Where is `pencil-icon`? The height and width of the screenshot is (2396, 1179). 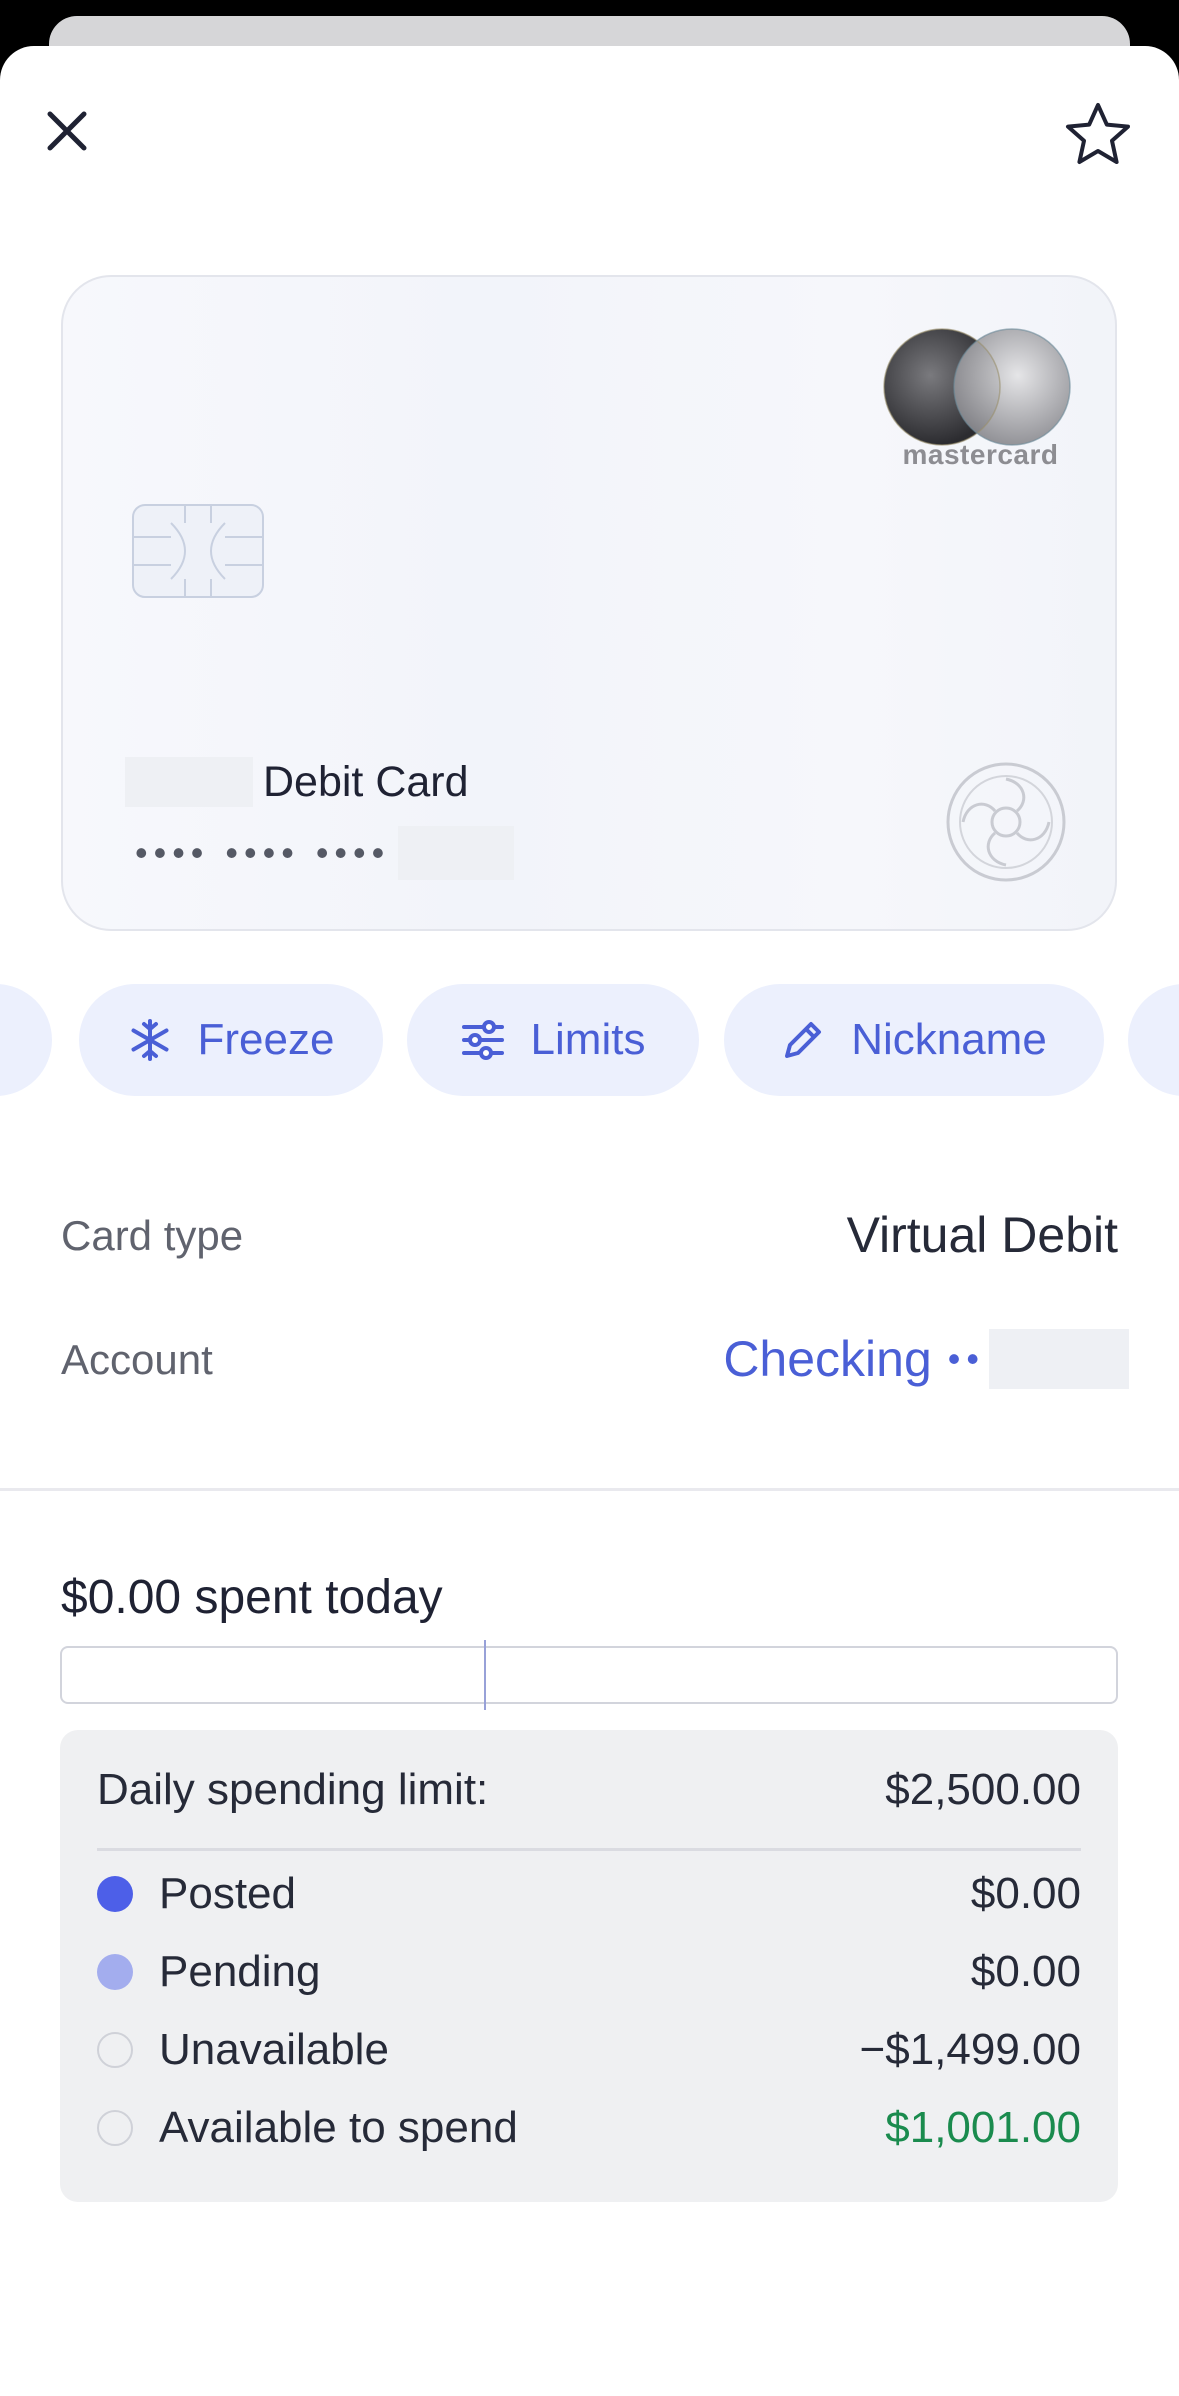 pencil-icon is located at coordinates (803, 1040).